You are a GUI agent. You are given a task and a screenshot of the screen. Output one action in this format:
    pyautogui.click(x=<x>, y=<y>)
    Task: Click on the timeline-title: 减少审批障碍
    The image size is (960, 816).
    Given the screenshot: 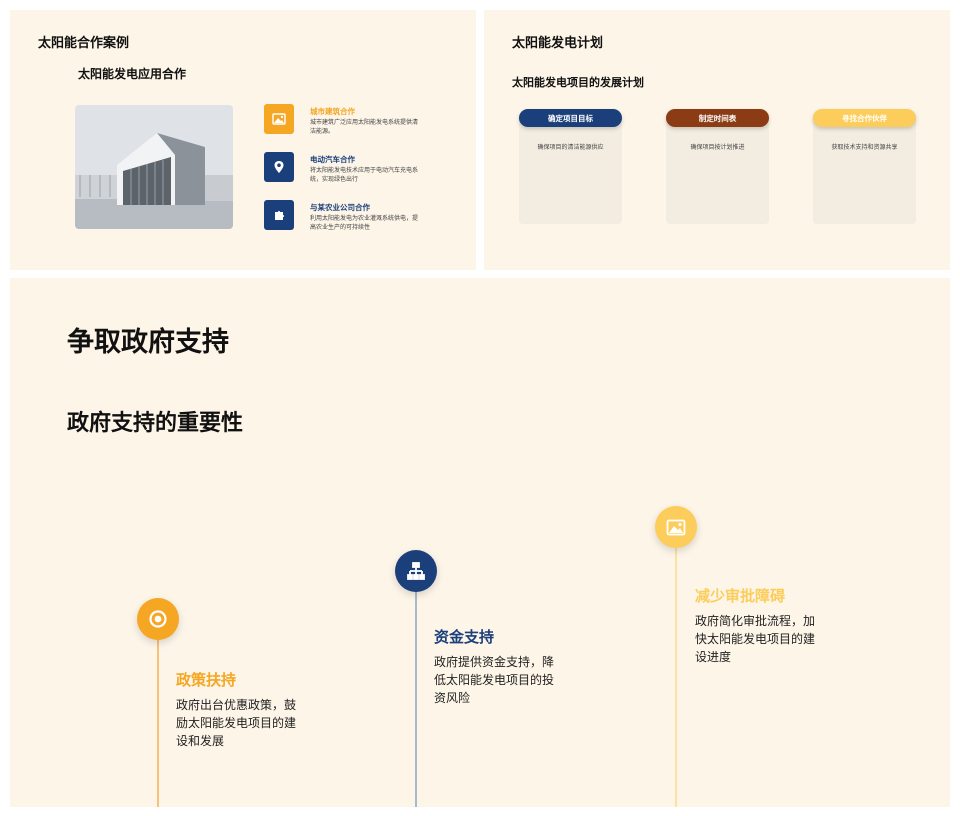 What is the action you would take?
    pyautogui.click(x=740, y=596)
    